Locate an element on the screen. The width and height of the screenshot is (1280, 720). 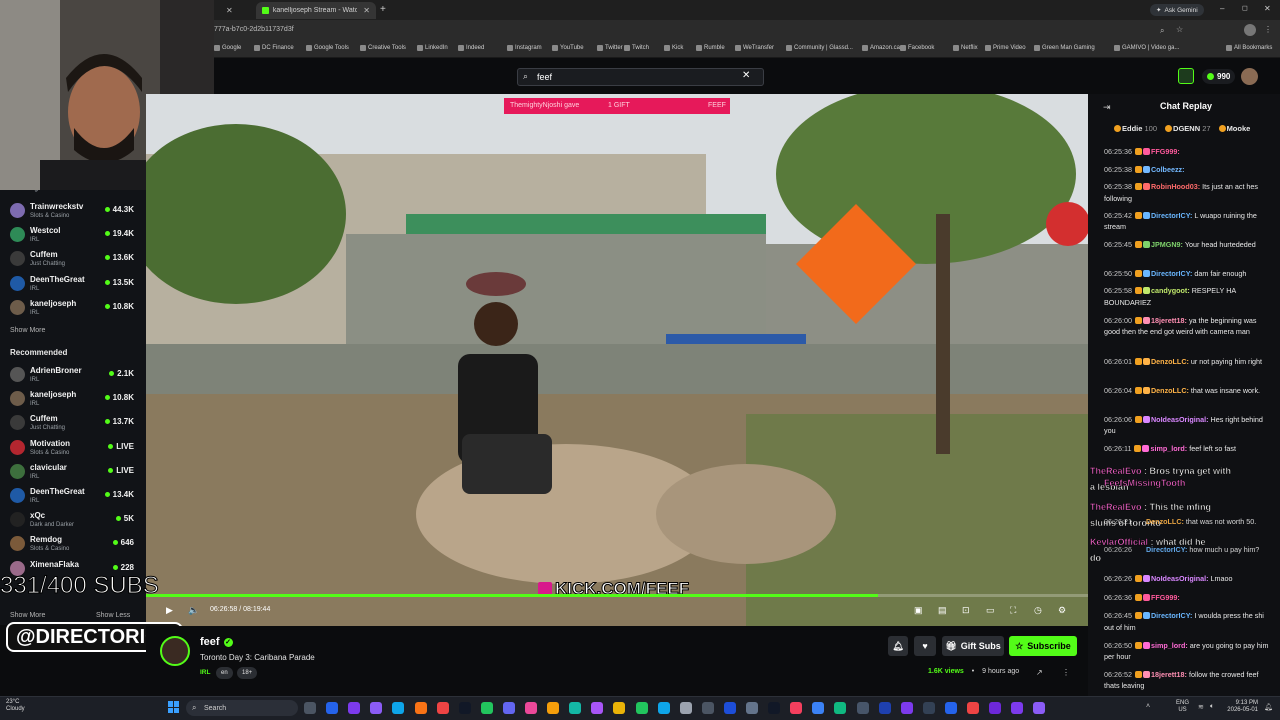
clock: 9:13 PM 2026-05-01 is located at coordinates (1240, 707).